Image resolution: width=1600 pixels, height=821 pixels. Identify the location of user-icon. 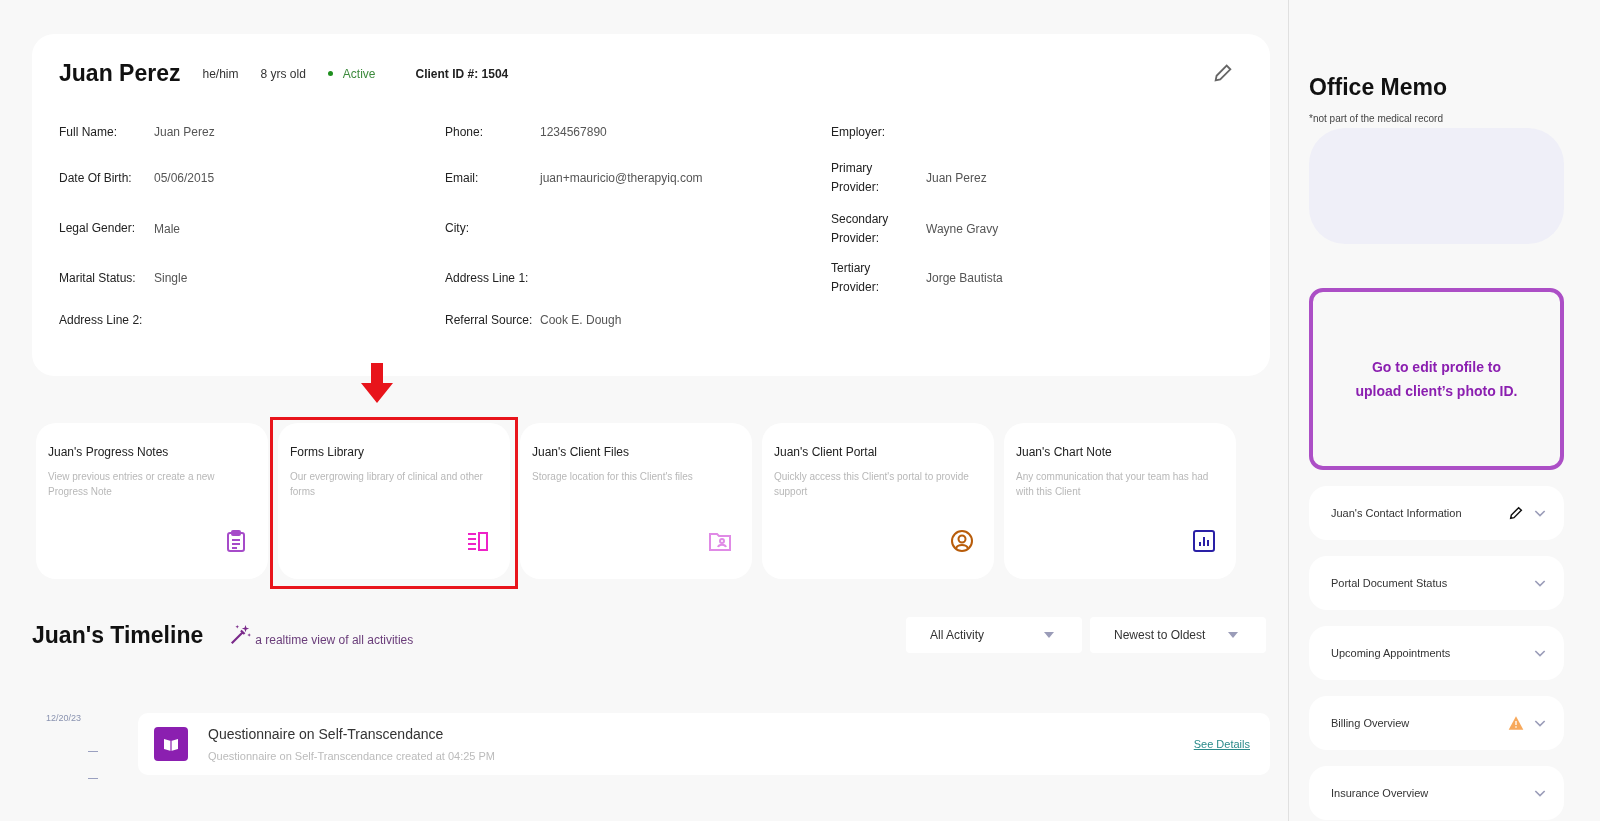
(962, 541).